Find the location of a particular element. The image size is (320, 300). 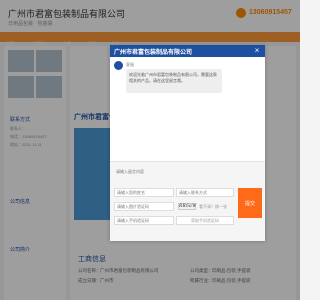

submit-button: 提交 is located at coordinates (250, 203).